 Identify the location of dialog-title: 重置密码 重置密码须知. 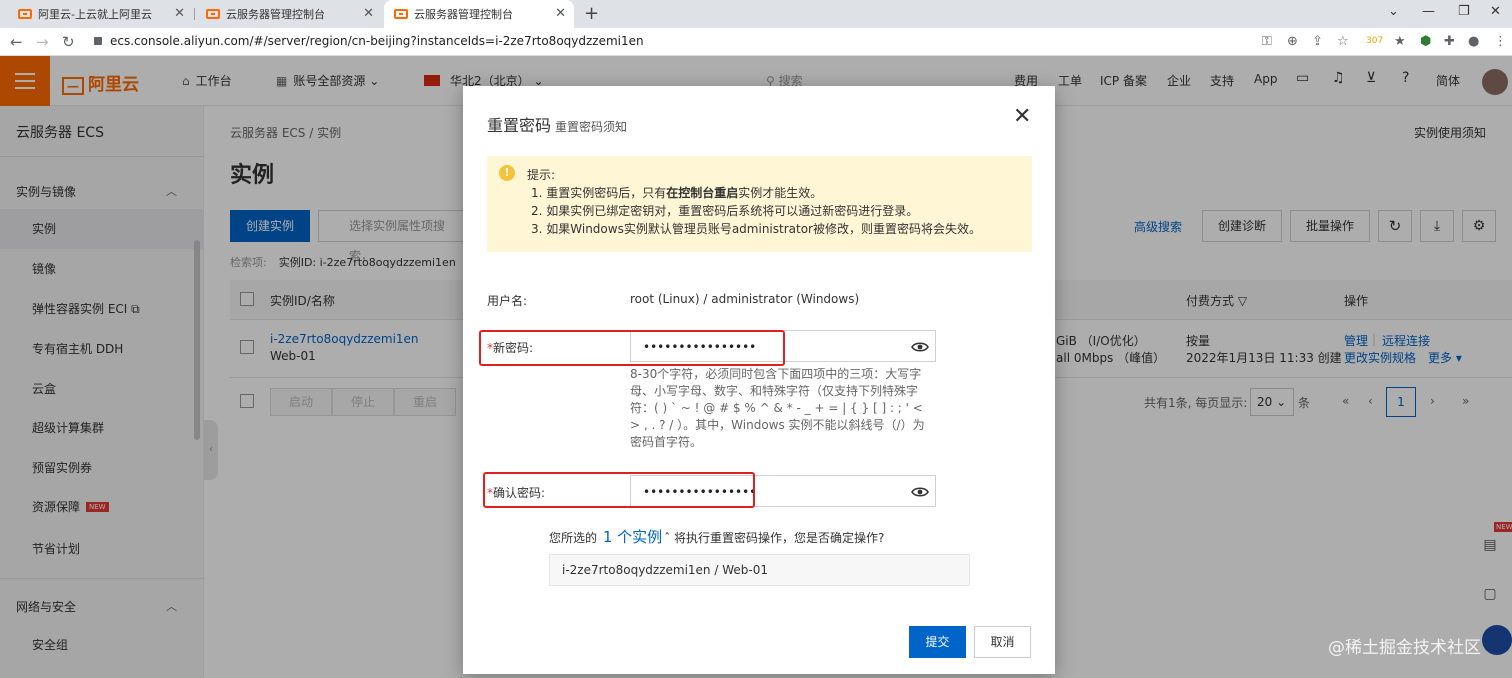
(557, 124).